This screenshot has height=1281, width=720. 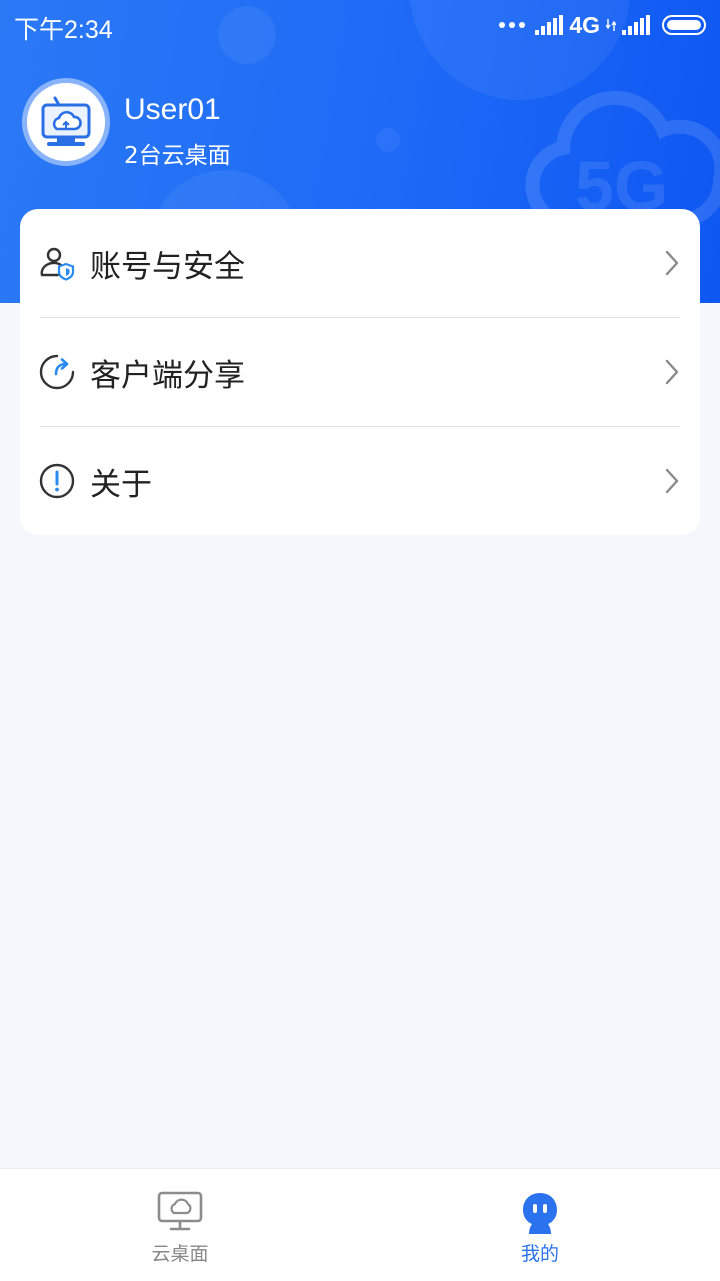 I want to click on cloud-desktop-avatar-icon, so click(x=66, y=121).